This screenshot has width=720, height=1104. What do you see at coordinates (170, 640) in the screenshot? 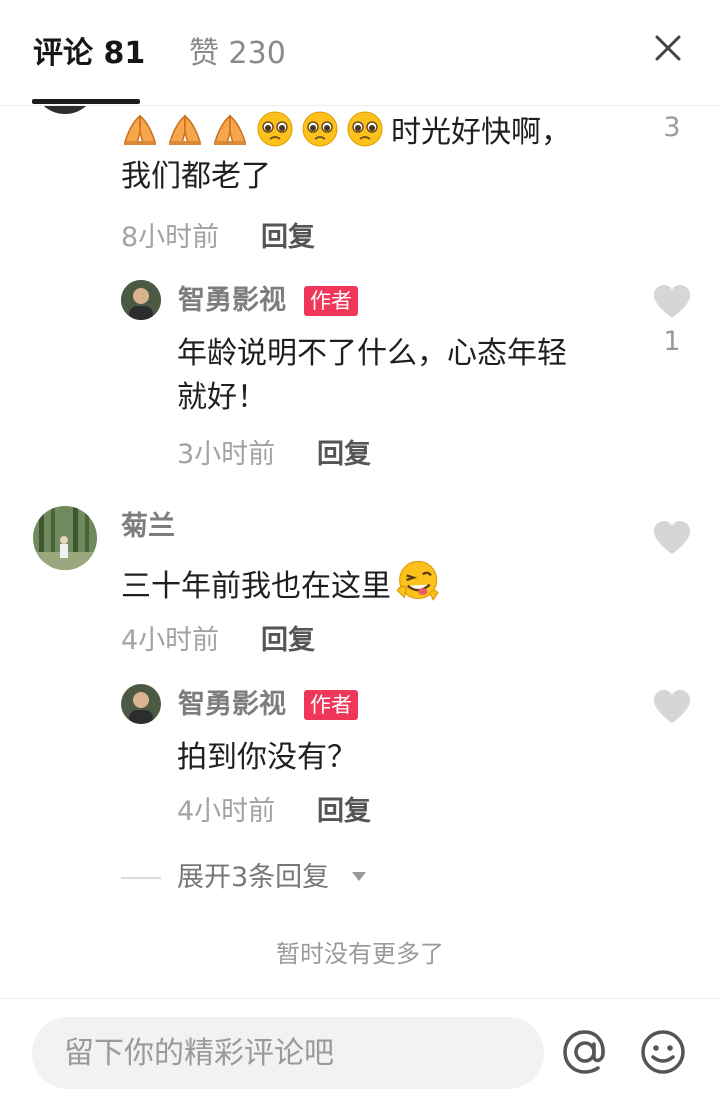
I see `comment-time: 4小时前` at bounding box center [170, 640].